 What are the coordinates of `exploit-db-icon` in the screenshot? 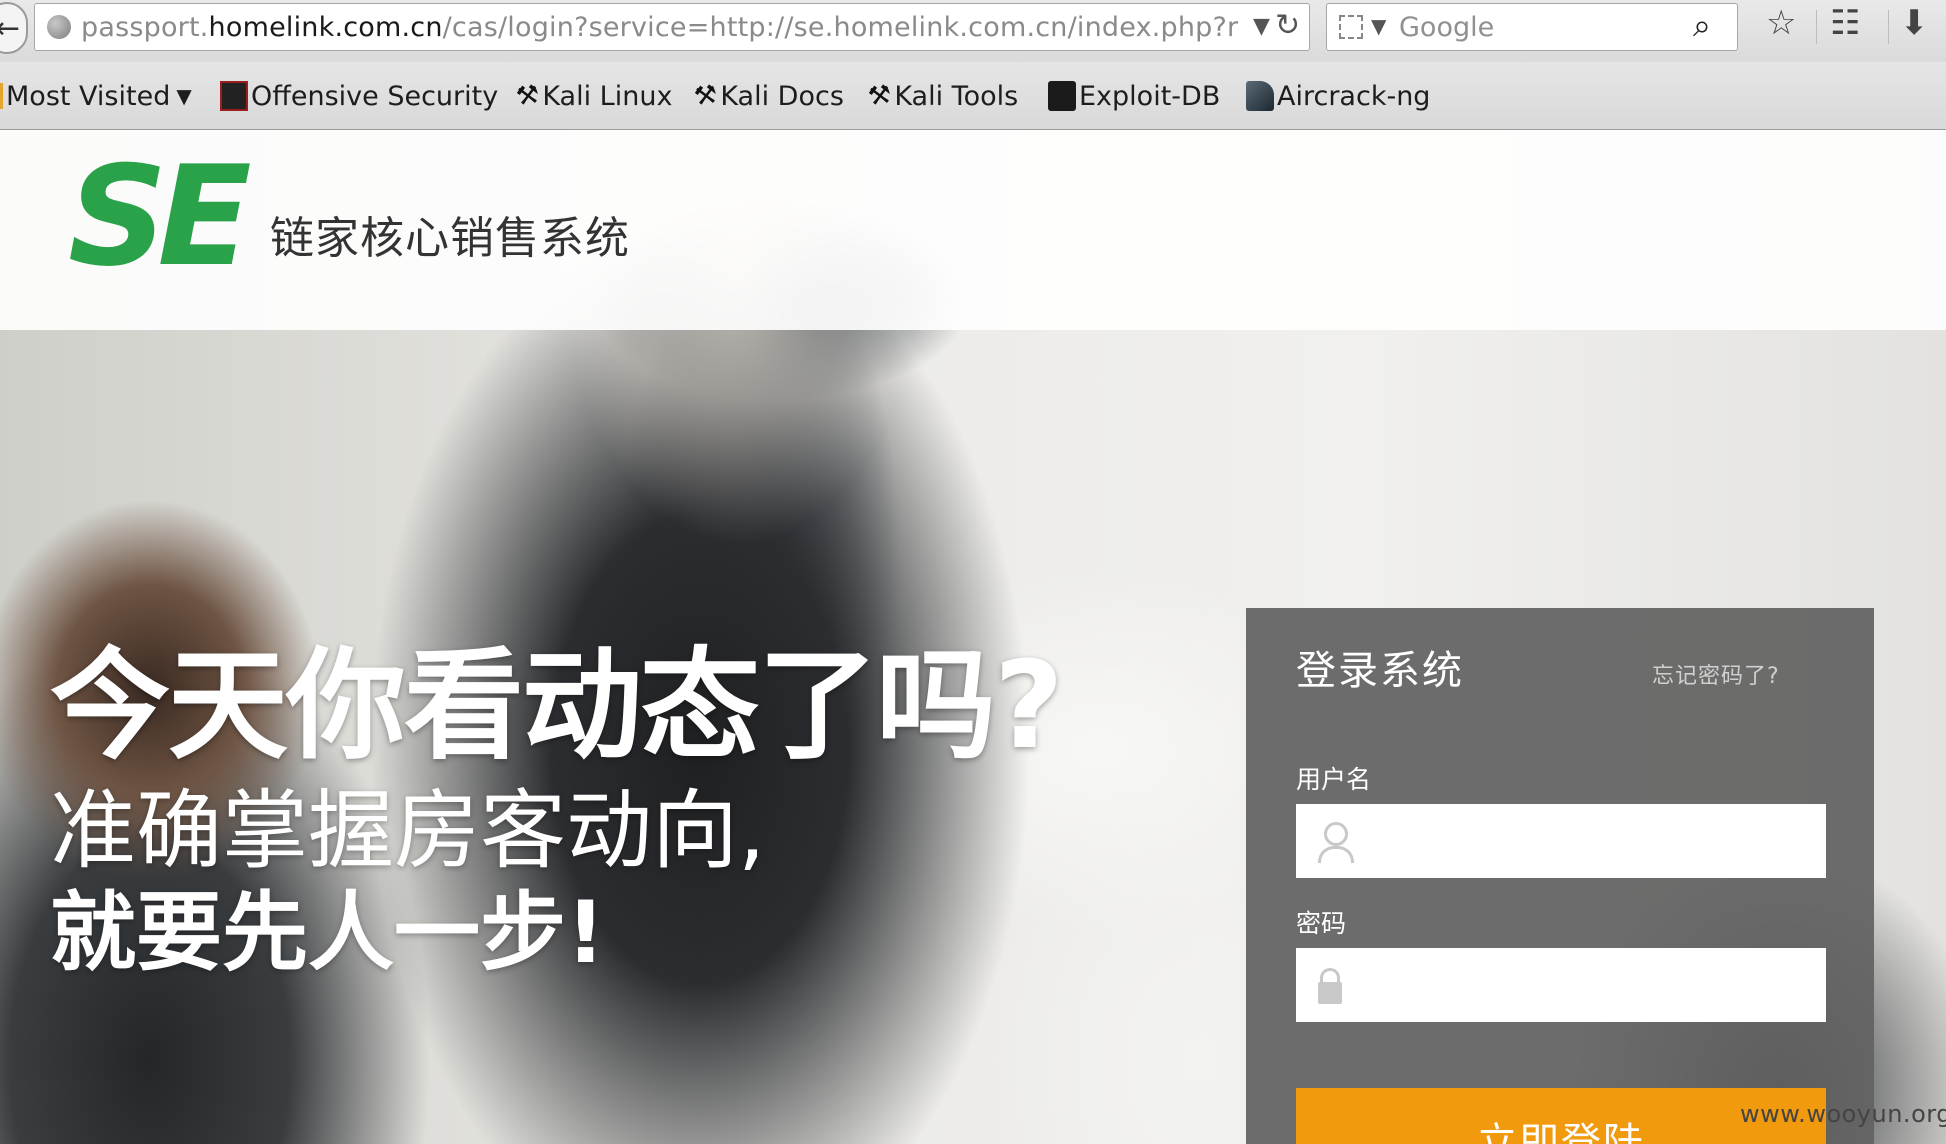 It's located at (1062, 96).